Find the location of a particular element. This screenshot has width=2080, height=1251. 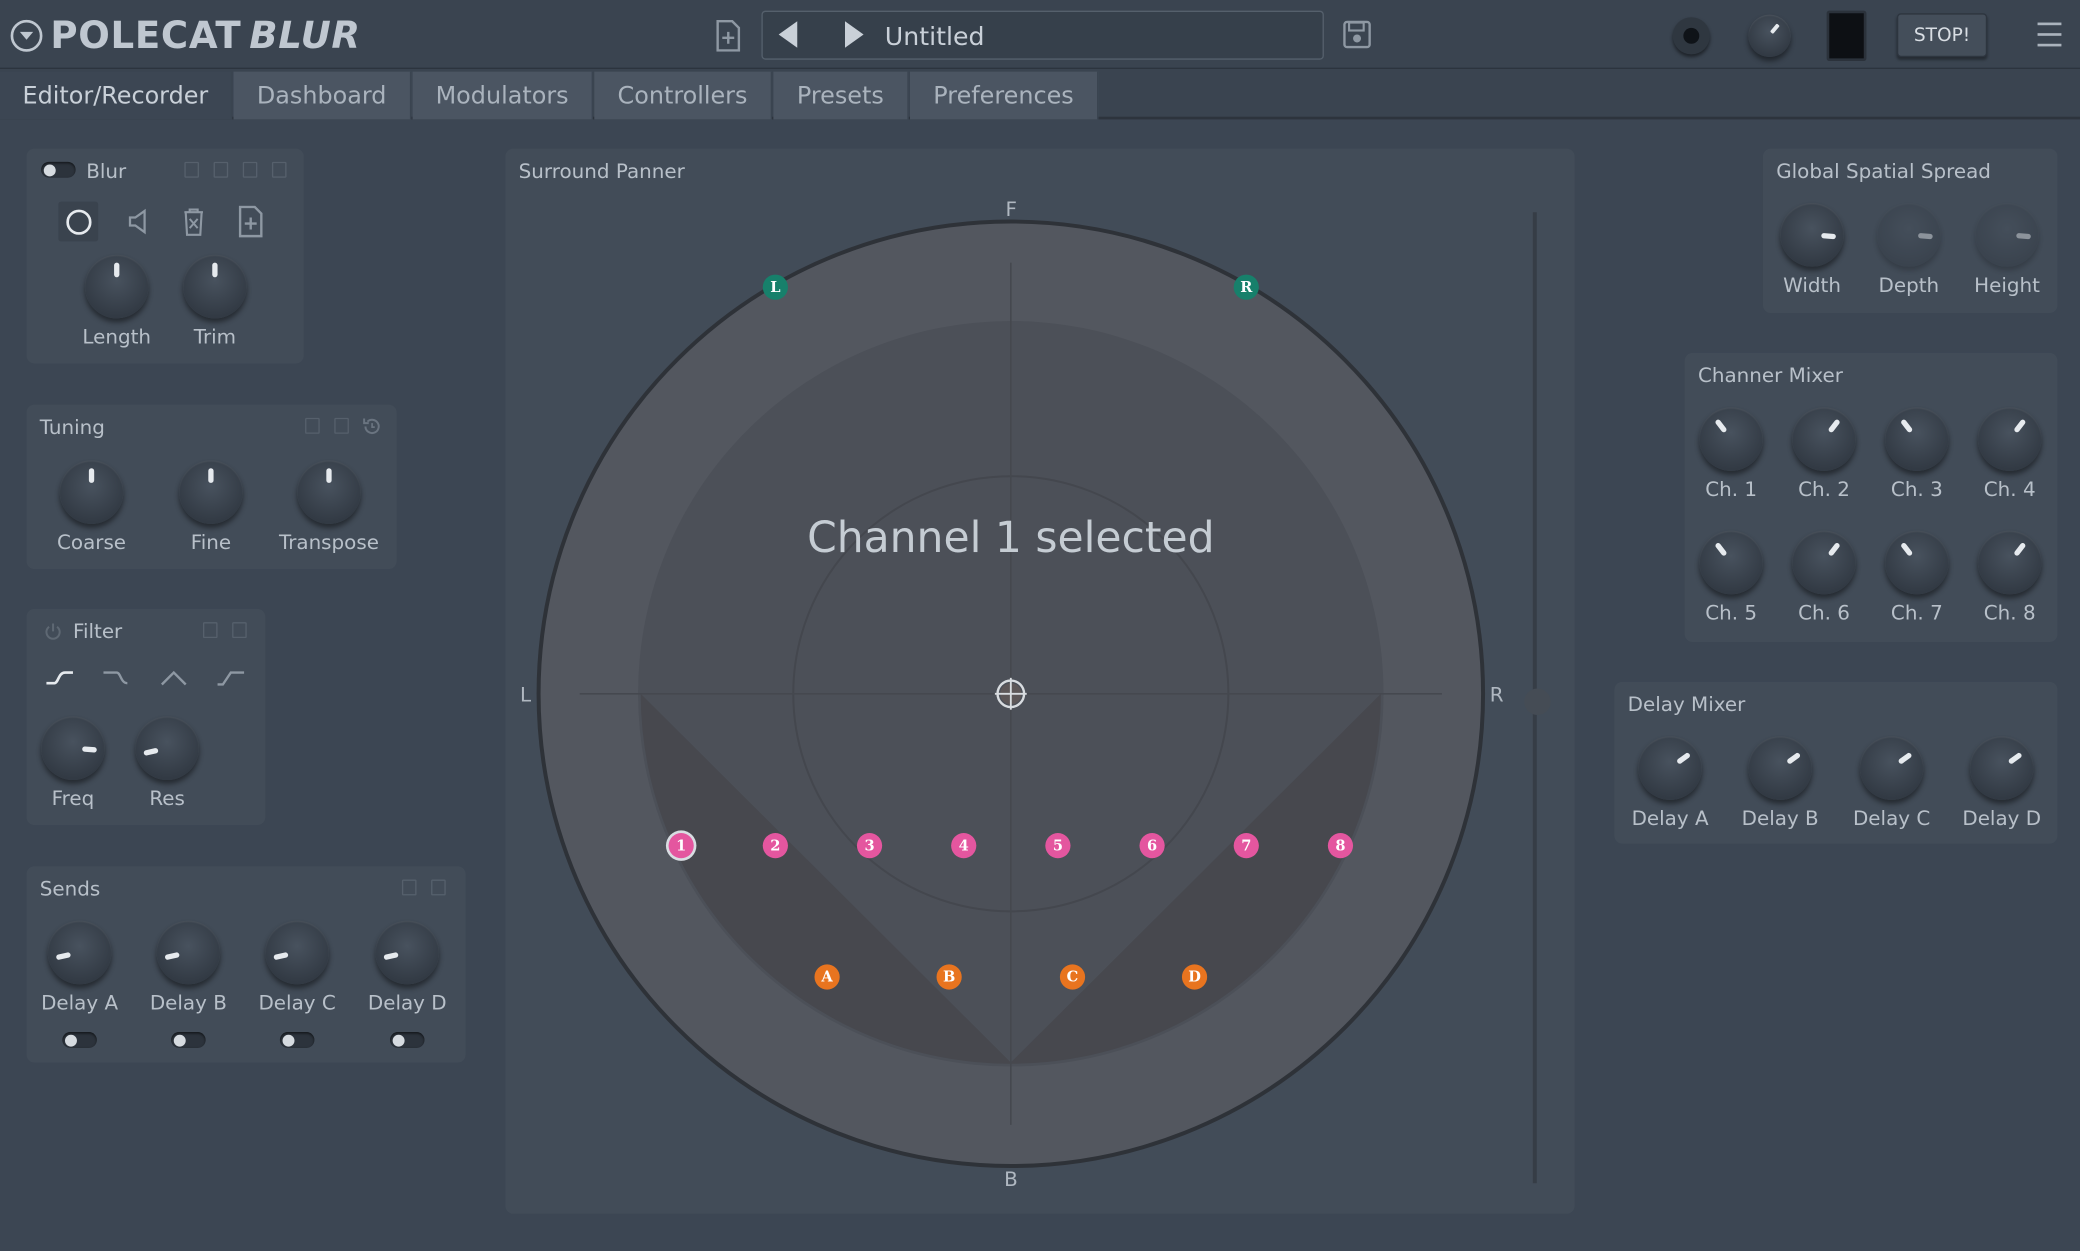

delay-c-label: Delay C is located at coordinates (1891, 818).